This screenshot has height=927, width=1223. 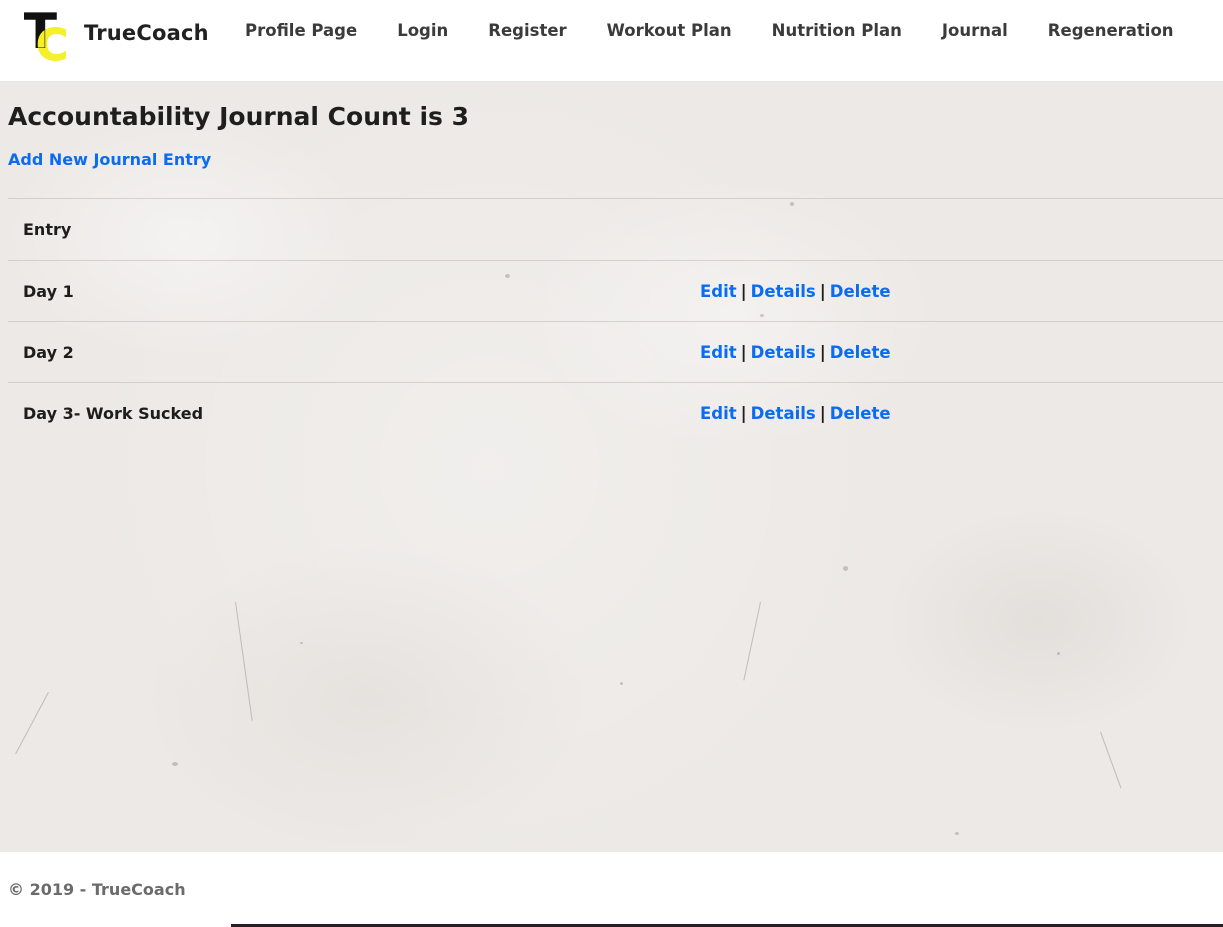 What do you see at coordinates (47, 229) in the screenshot?
I see `column-header-entry: Entry` at bounding box center [47, 229].